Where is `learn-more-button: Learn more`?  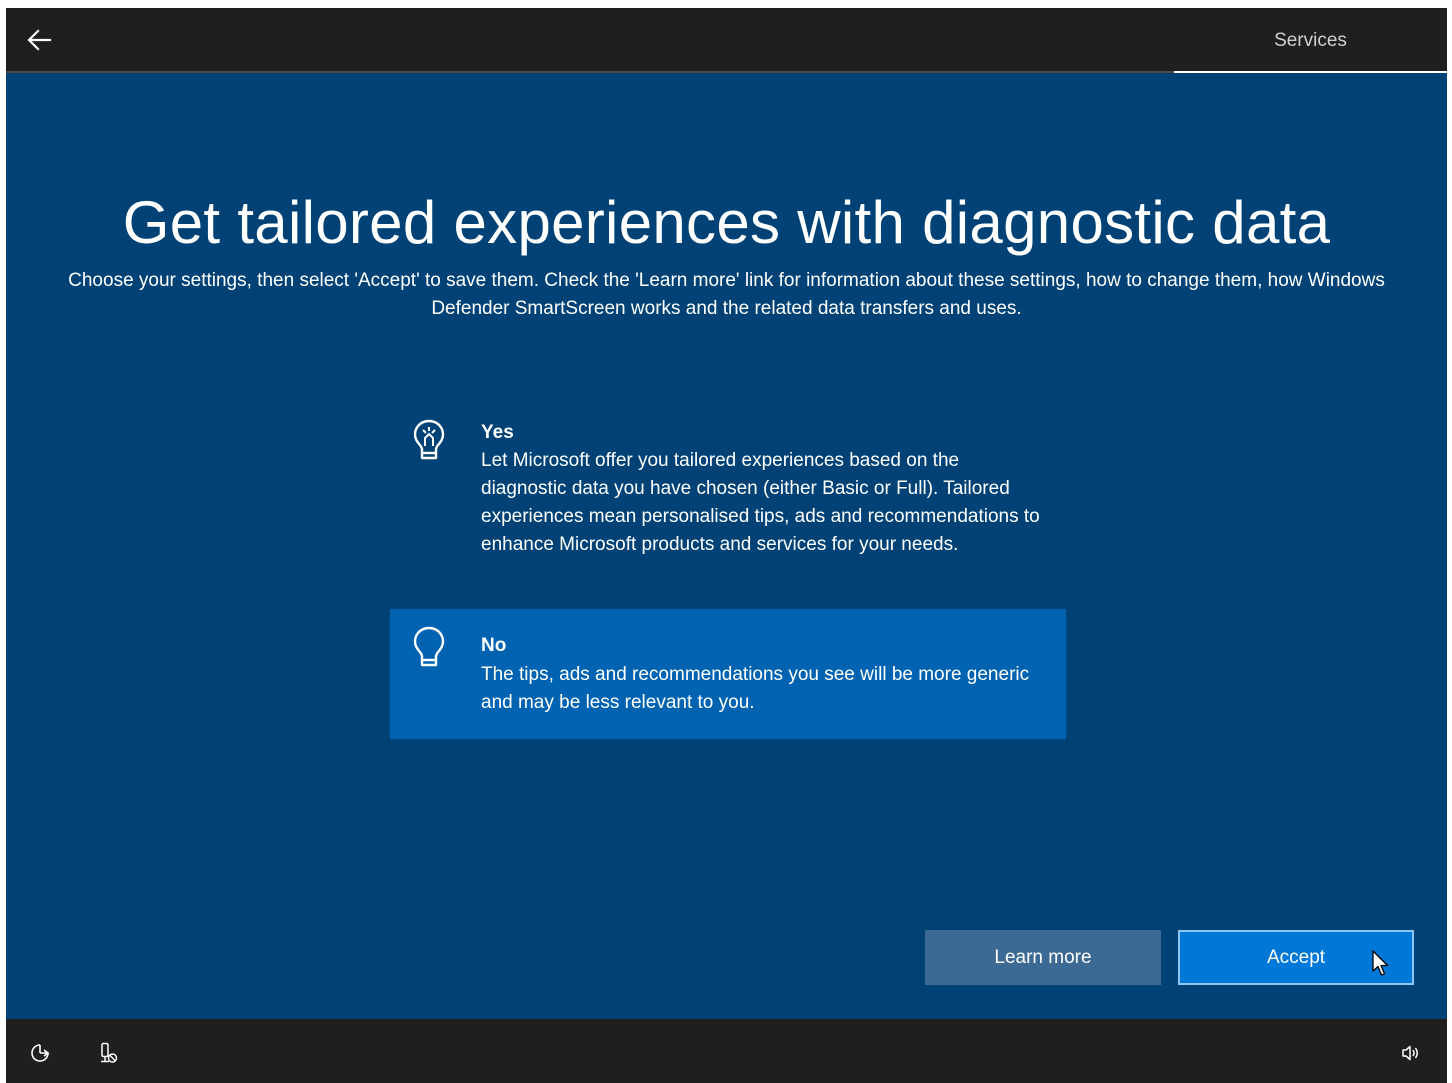 learn-more-button: Learn more is located at coordinates (1043, 957).